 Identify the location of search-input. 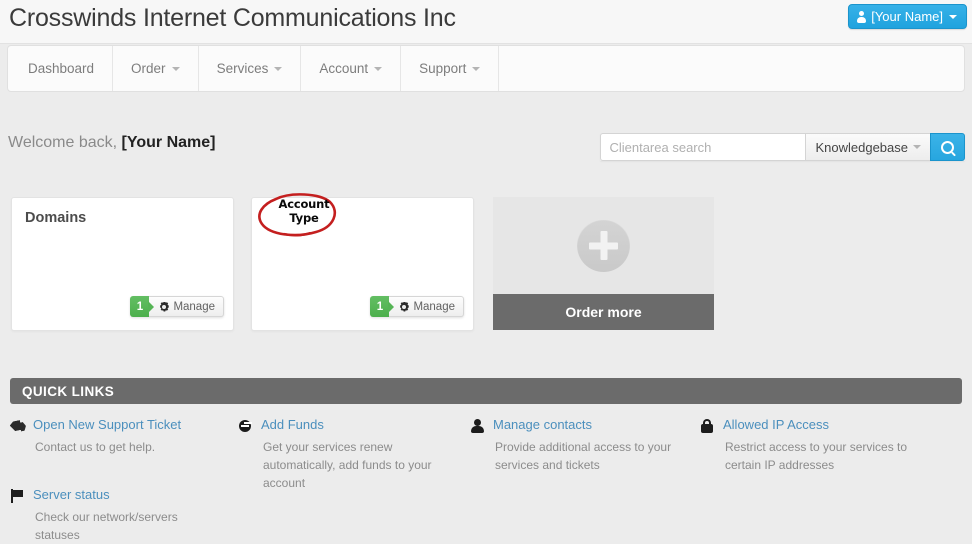
(703, 147).